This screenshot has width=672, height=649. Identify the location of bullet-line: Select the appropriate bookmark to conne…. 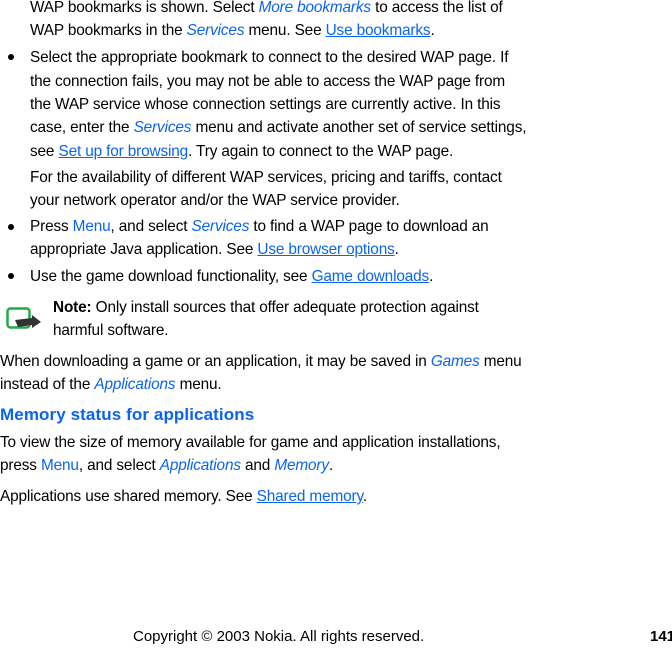
(269, 57).